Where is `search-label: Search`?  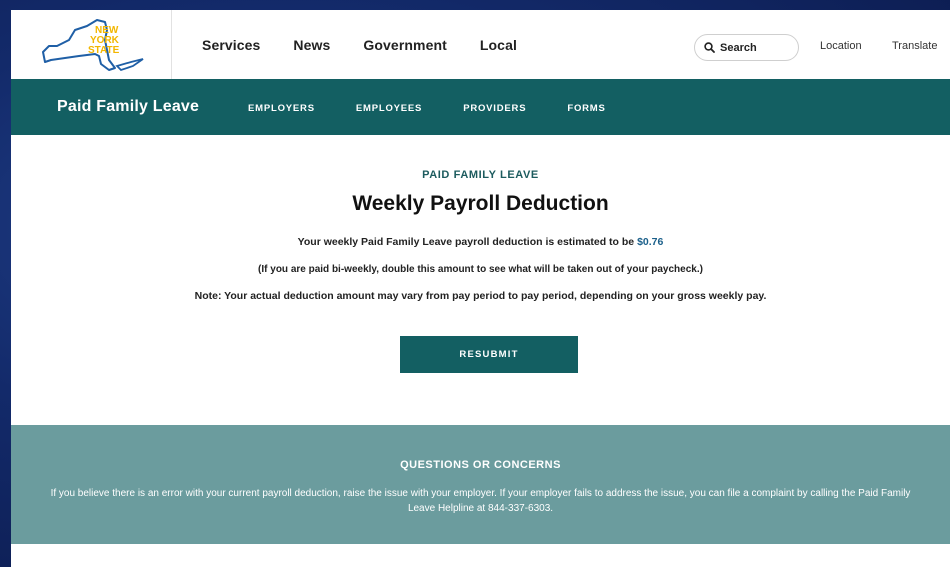 search-label: Search is located at coordinates (738, 47).